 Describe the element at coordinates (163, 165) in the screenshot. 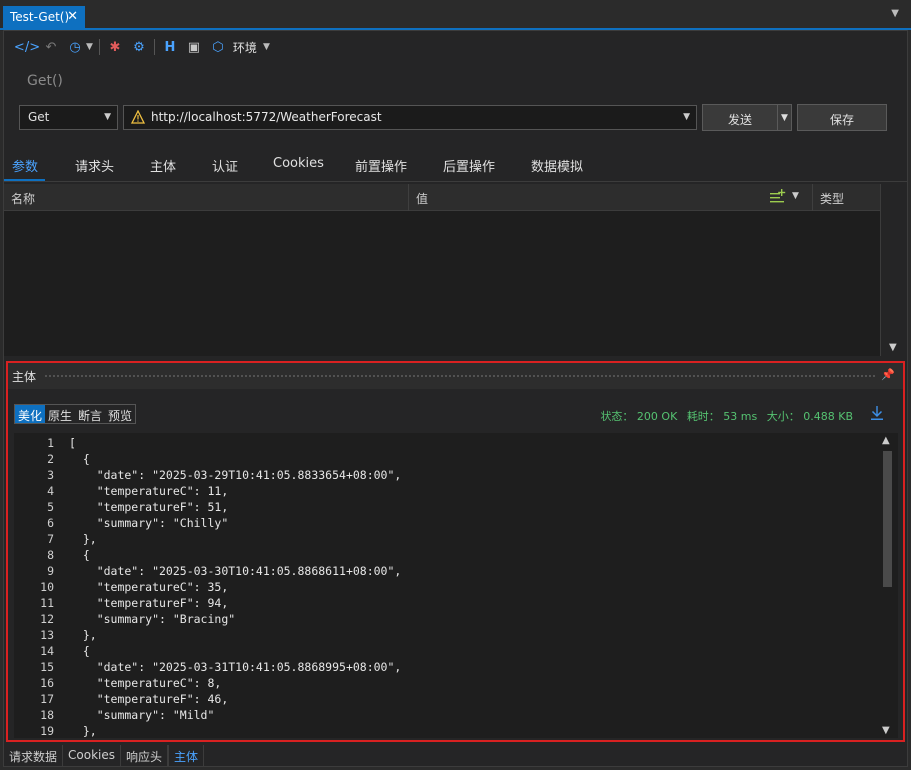

I see `tab-body: 主体` at that location.